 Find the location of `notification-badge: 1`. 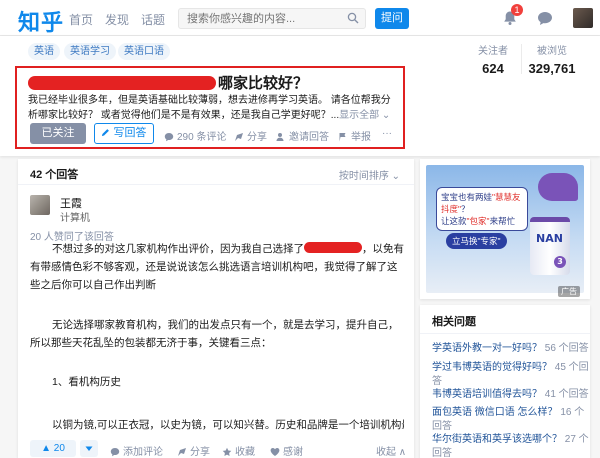

notification-badge: 1 is located at coordinates (517, 10).